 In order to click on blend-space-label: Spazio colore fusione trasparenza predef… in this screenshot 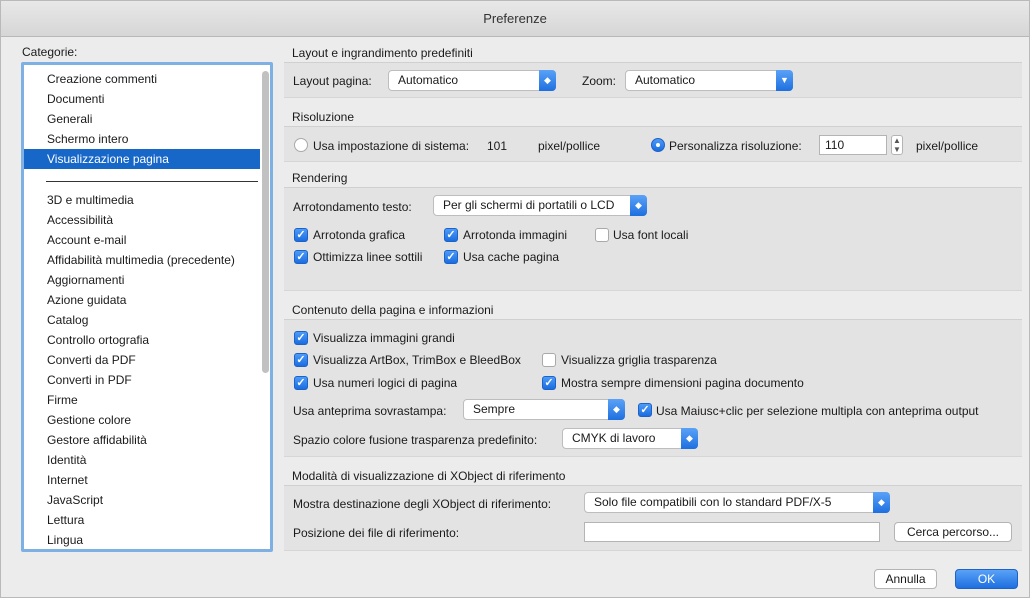, I will do `click(415, 440)`.